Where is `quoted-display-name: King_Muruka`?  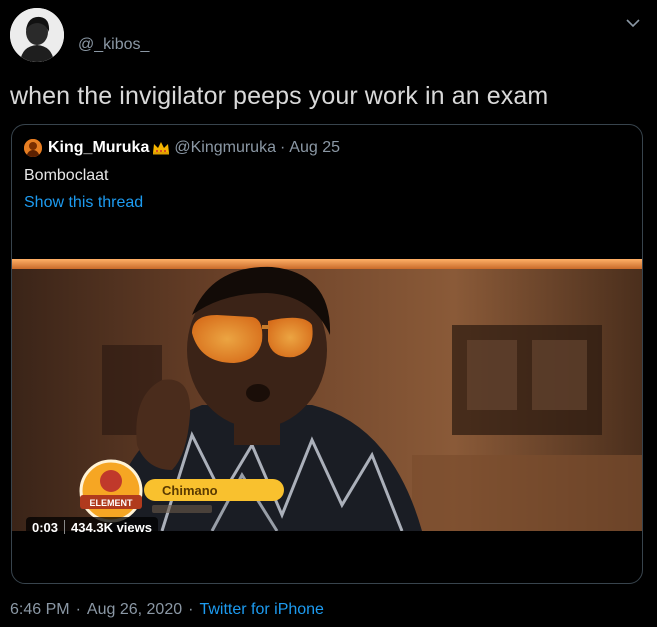
quoted-display-name: King_Muruka is located at coordinates (98, 148).